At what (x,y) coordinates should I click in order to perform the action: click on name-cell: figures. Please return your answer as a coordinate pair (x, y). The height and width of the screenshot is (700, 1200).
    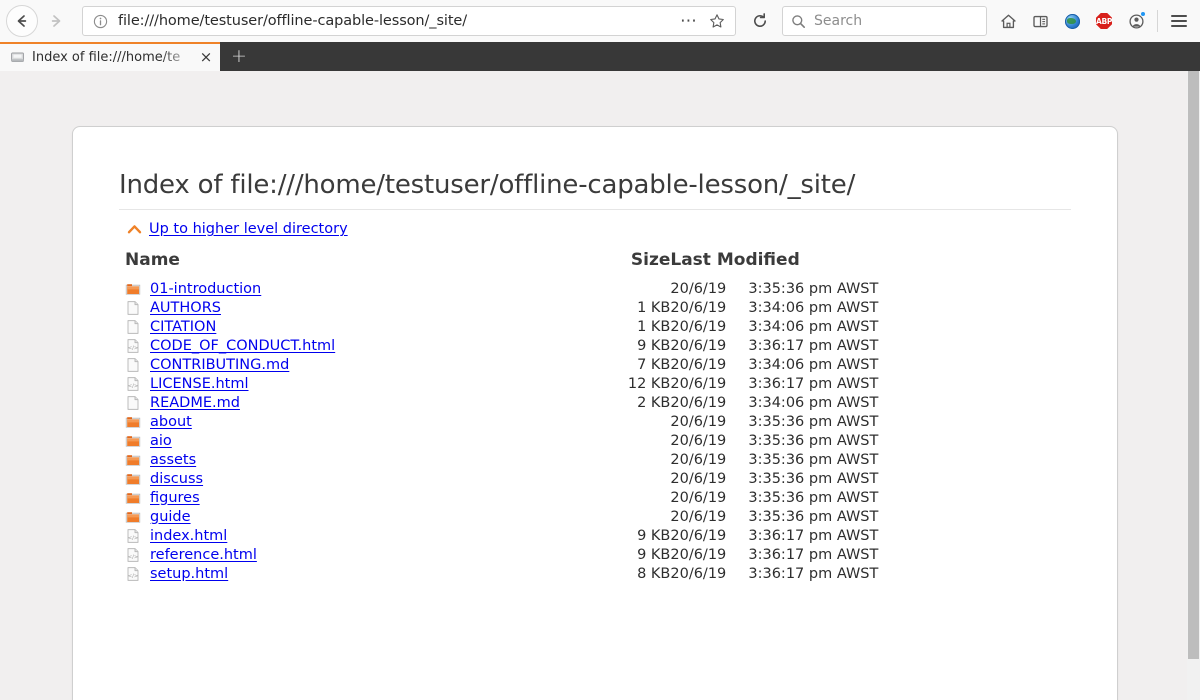
    Looking at the image, I should click on (352, 498).